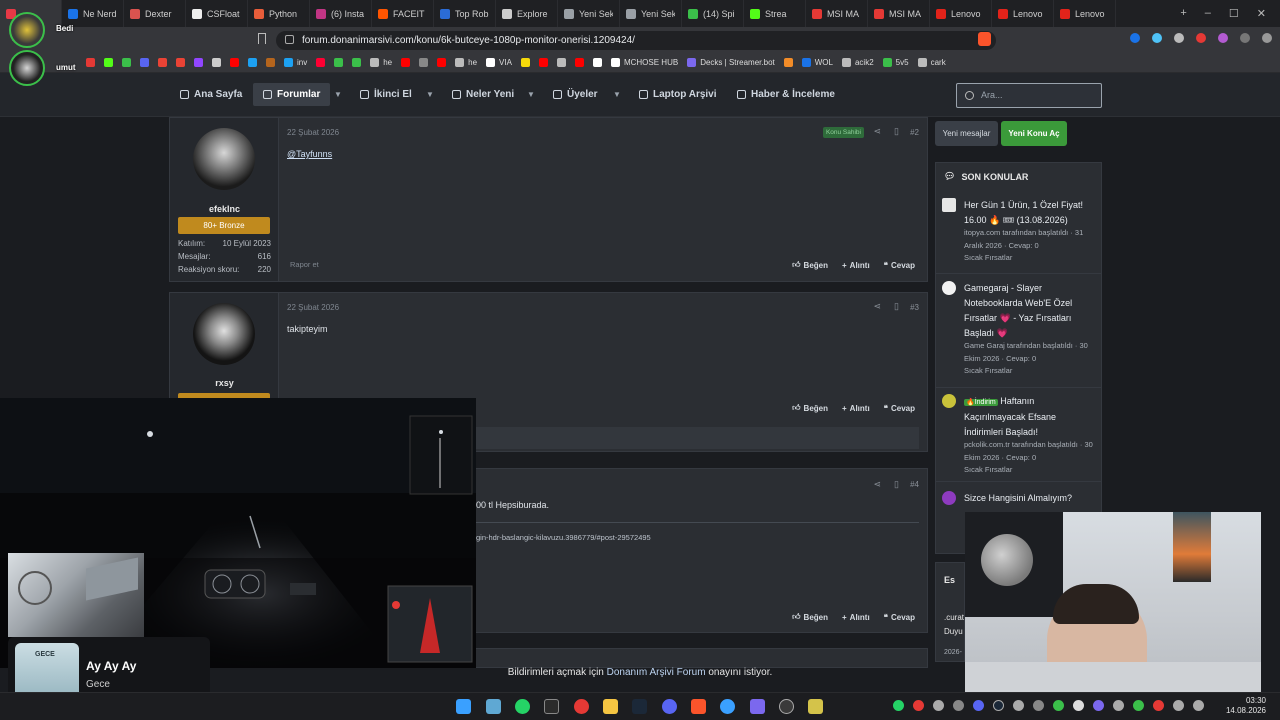 The width and height of the screenshot is (1280, 720). What do you see at coordinates (1034, 133) in the screenshot?
I see `new-thread-button: Yeni Konu Aç` at bounding box center [1034, 133].